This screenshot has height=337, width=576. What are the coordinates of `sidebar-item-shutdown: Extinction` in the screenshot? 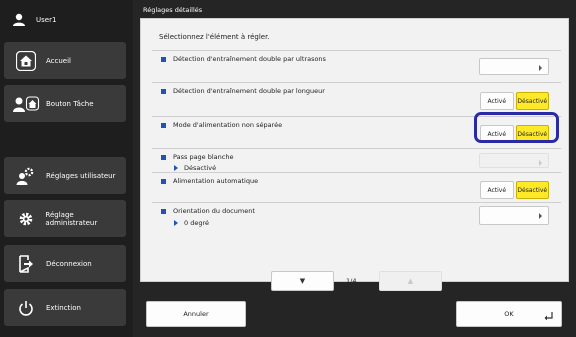 It's located at (65, 307).